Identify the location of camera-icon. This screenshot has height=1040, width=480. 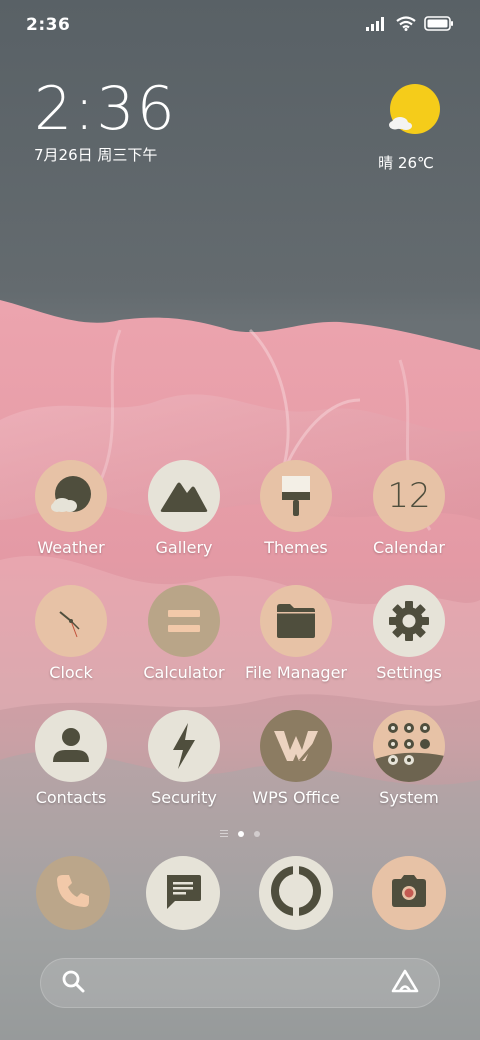
(409, 893).